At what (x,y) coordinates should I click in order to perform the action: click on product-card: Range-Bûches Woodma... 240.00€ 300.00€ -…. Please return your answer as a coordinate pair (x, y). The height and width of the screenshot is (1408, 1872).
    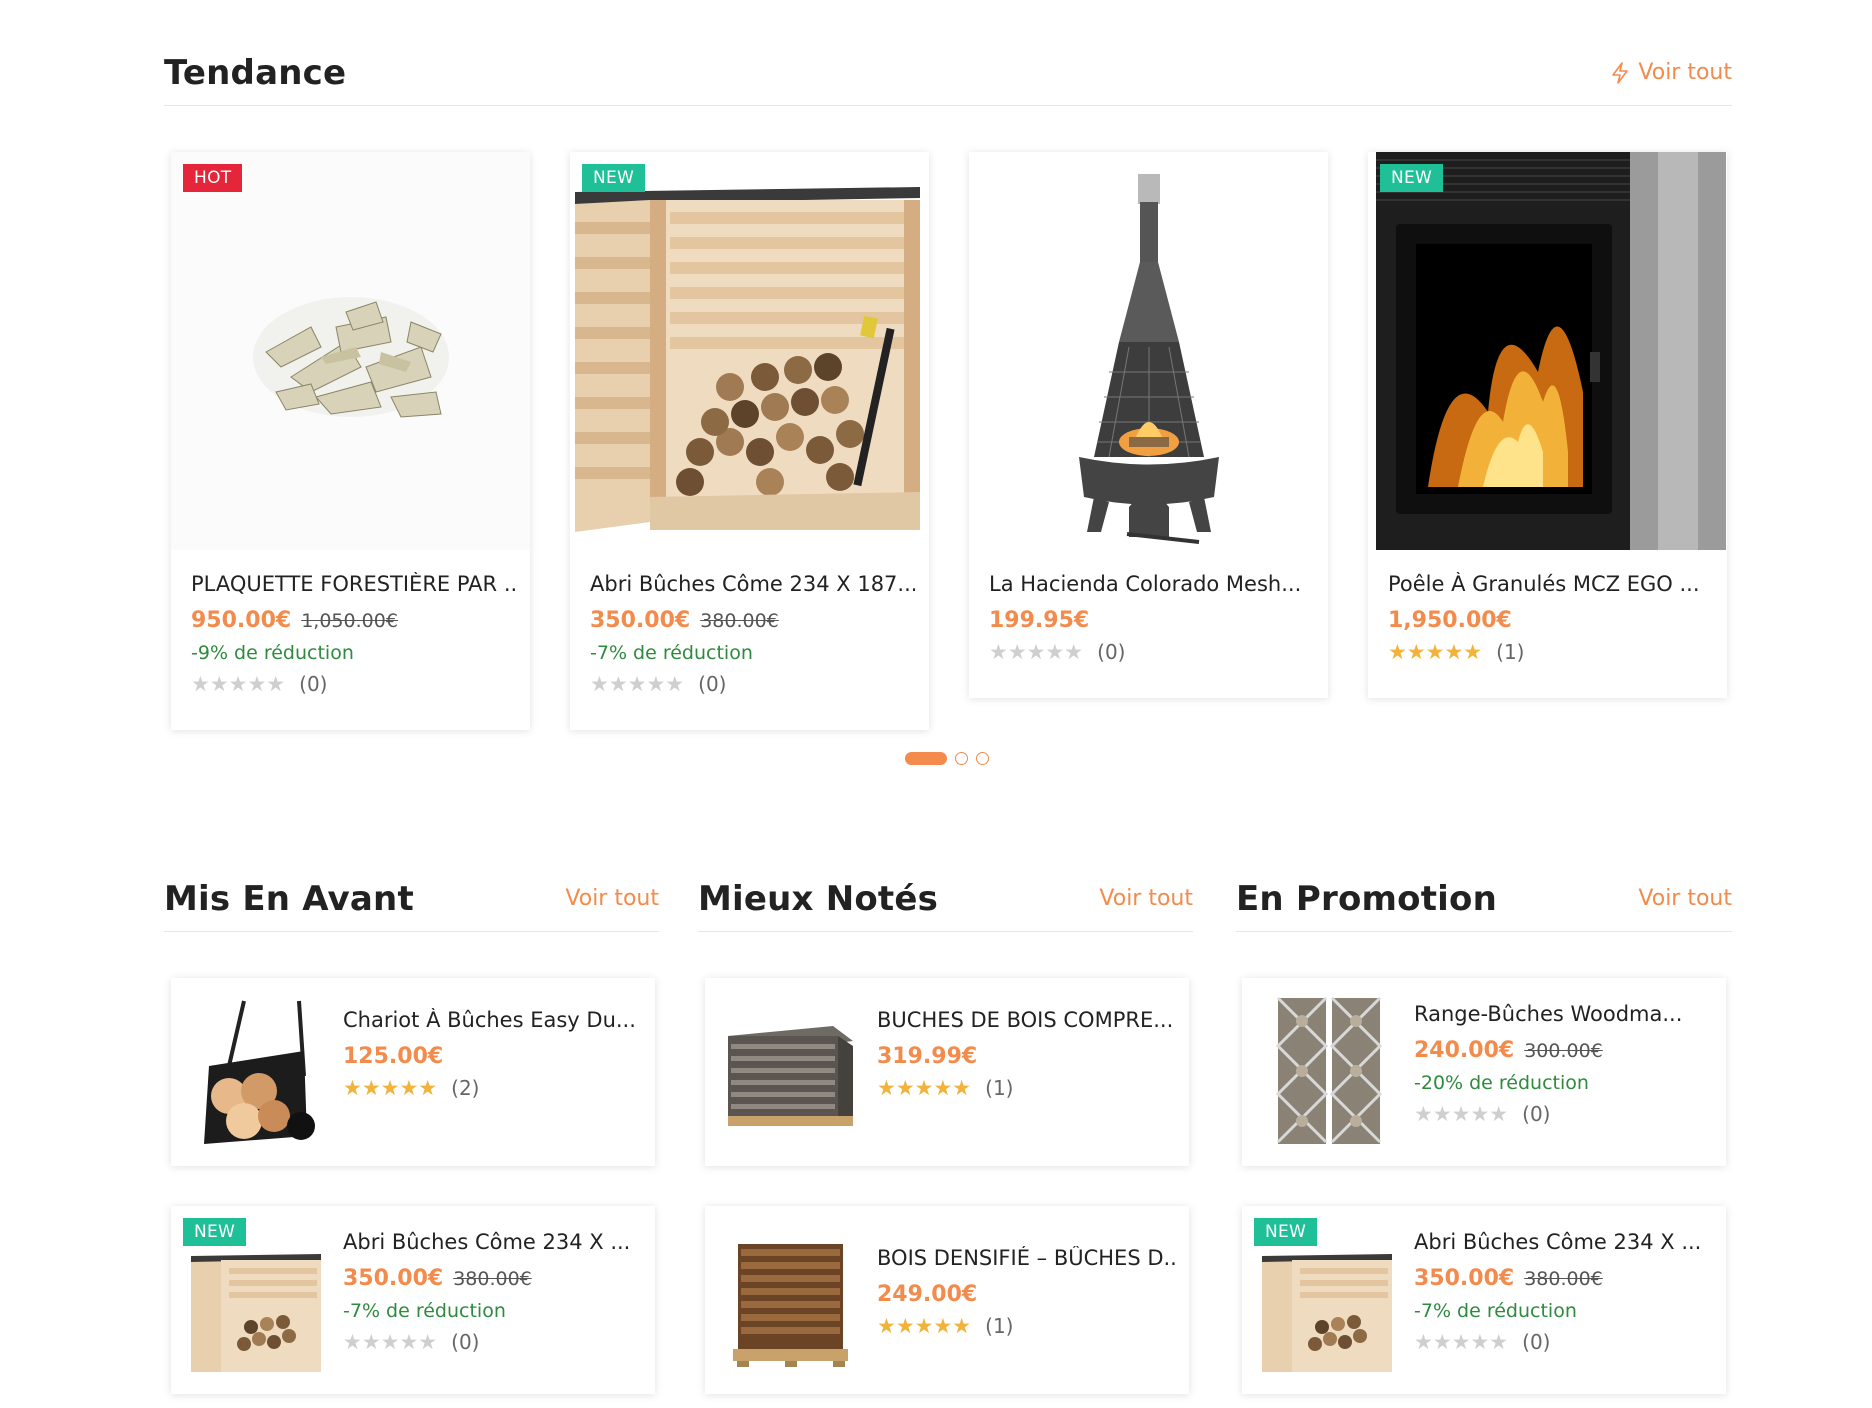
    Looking at the image, I should click on (1484, 1072).